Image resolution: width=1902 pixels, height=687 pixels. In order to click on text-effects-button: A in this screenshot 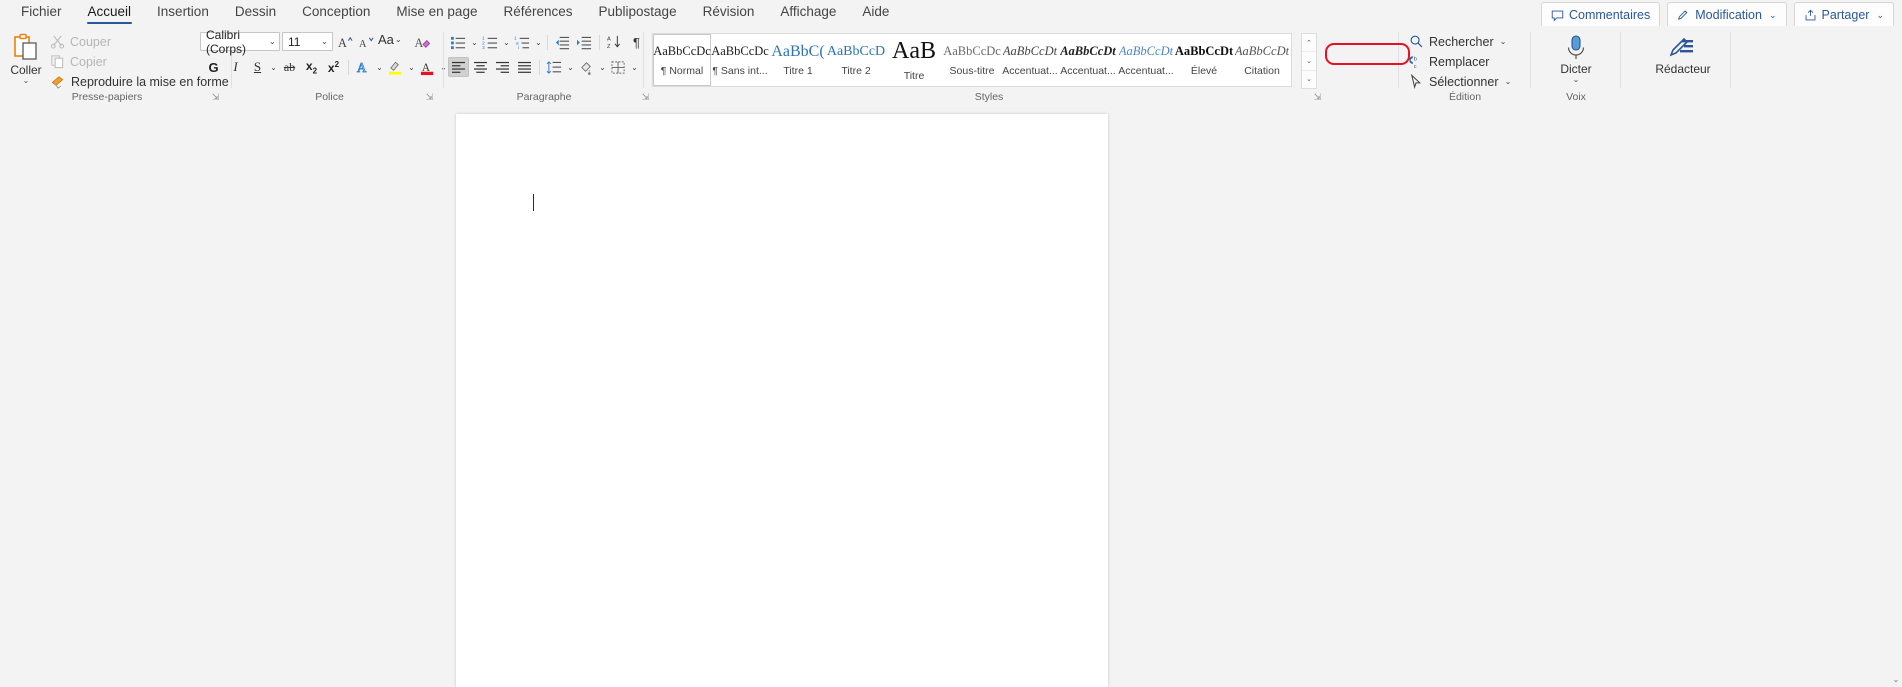, I will do `click(363, 67)`.